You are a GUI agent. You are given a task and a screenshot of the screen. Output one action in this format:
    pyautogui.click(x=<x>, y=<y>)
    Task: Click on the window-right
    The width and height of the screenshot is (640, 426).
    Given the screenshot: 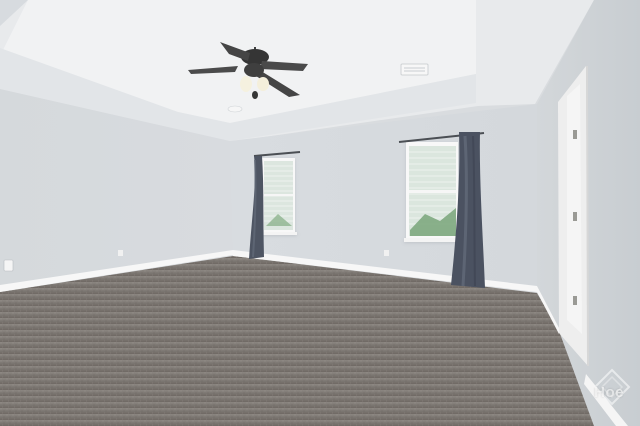 What is the action you would take?
    pyautogui.click(x=432, y=192)
    